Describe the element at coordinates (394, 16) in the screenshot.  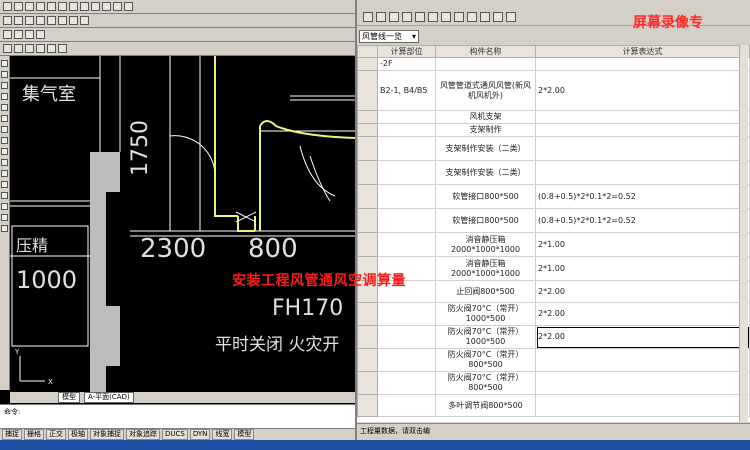
I see `sheet-save-icon` at that location.